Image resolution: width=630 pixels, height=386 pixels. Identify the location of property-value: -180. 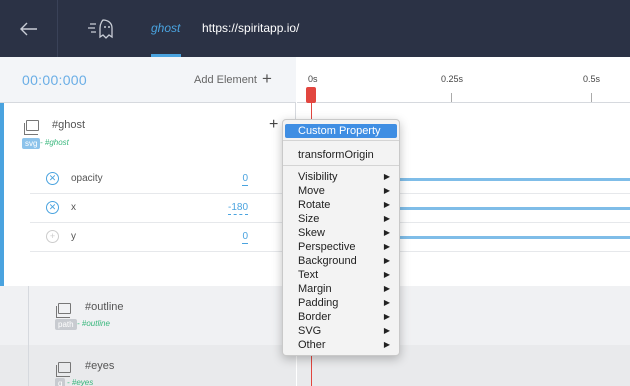
(237, 208).